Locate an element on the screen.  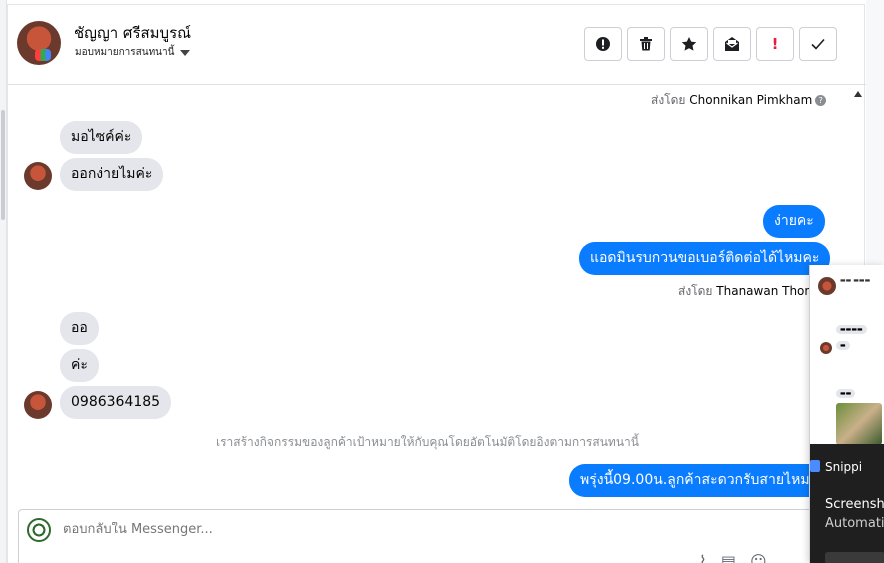
page-logo-icon is located at coordinates (39, 530).